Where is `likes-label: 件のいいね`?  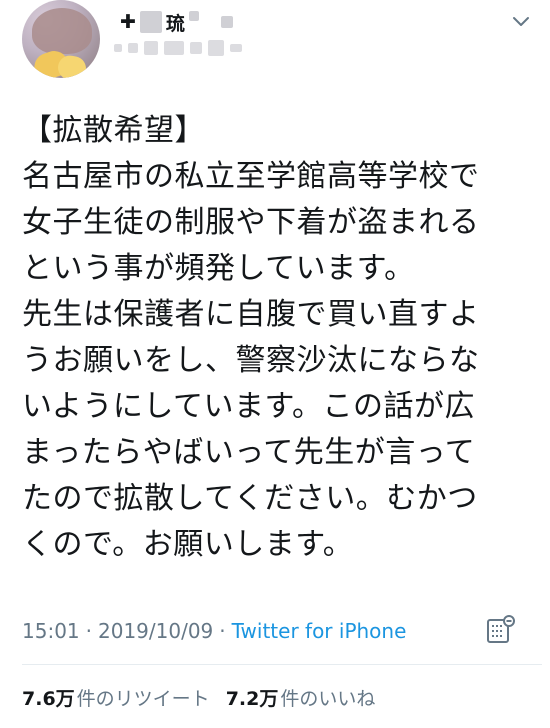
likes-label: 件のいいね is located at coordinates (328, 698).